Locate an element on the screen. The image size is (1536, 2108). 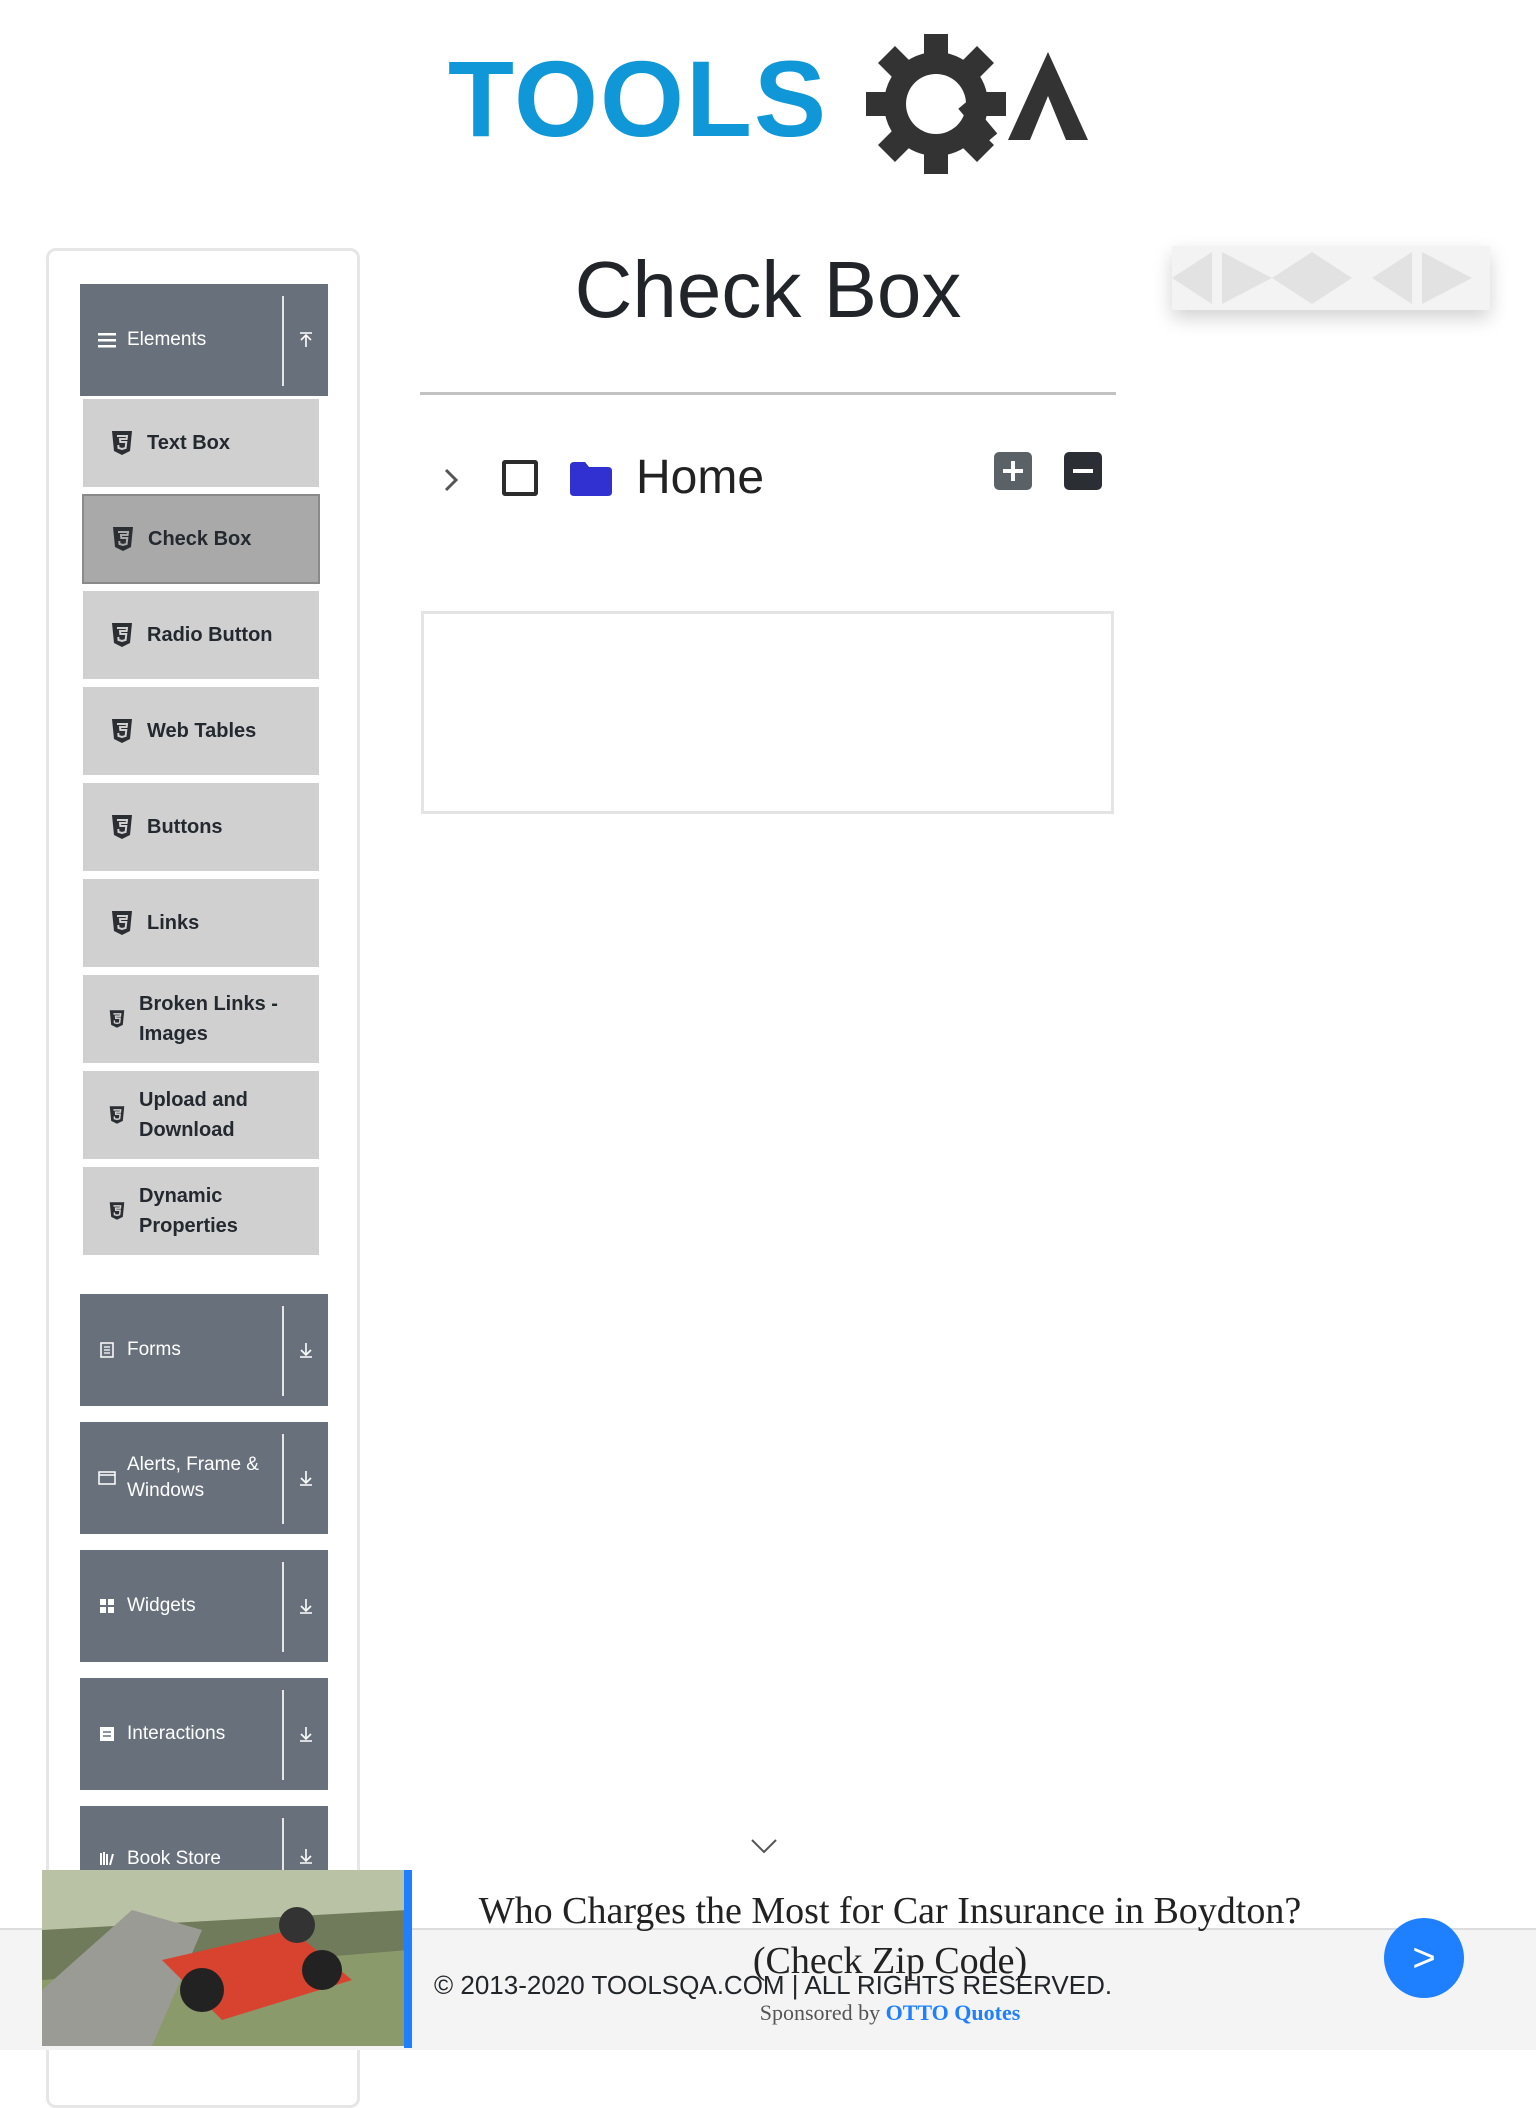
page-title: Check Box is located at coordinates (768, 289).